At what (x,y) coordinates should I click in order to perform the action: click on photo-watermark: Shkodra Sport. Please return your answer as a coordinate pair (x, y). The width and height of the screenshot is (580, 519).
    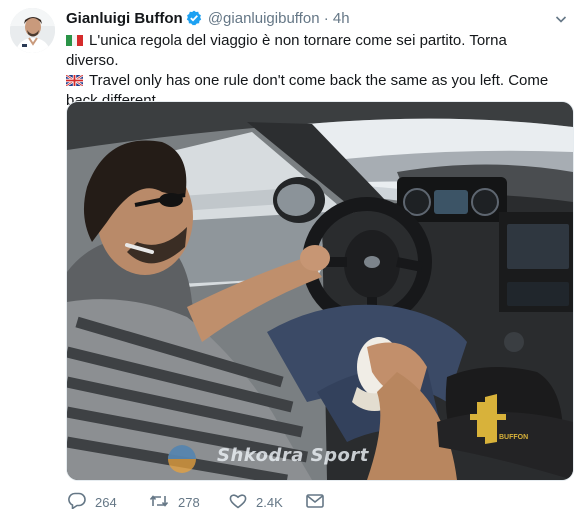
    Looking at the image, I should click on (293, 455).